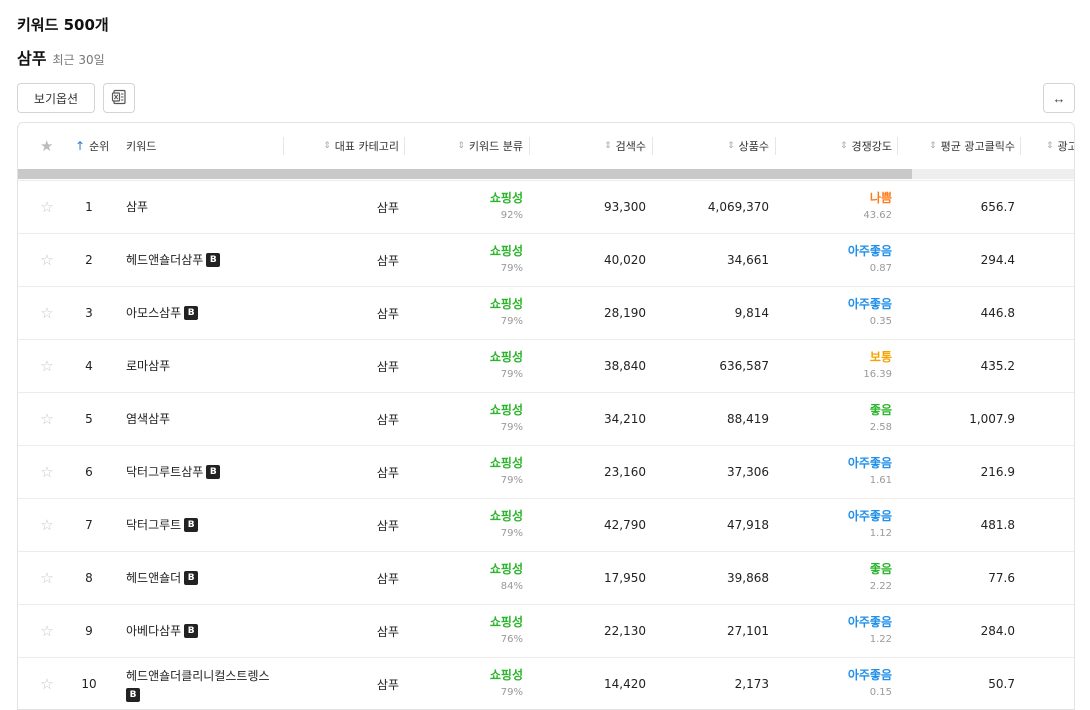 Image resolution: width=1090 pixels, height=710 pixels. What do you see at coordinates (206, 313) in the screenshot?
I see `keyword-cell: 아모스삼푸 B` at bounding box center [206, 313].